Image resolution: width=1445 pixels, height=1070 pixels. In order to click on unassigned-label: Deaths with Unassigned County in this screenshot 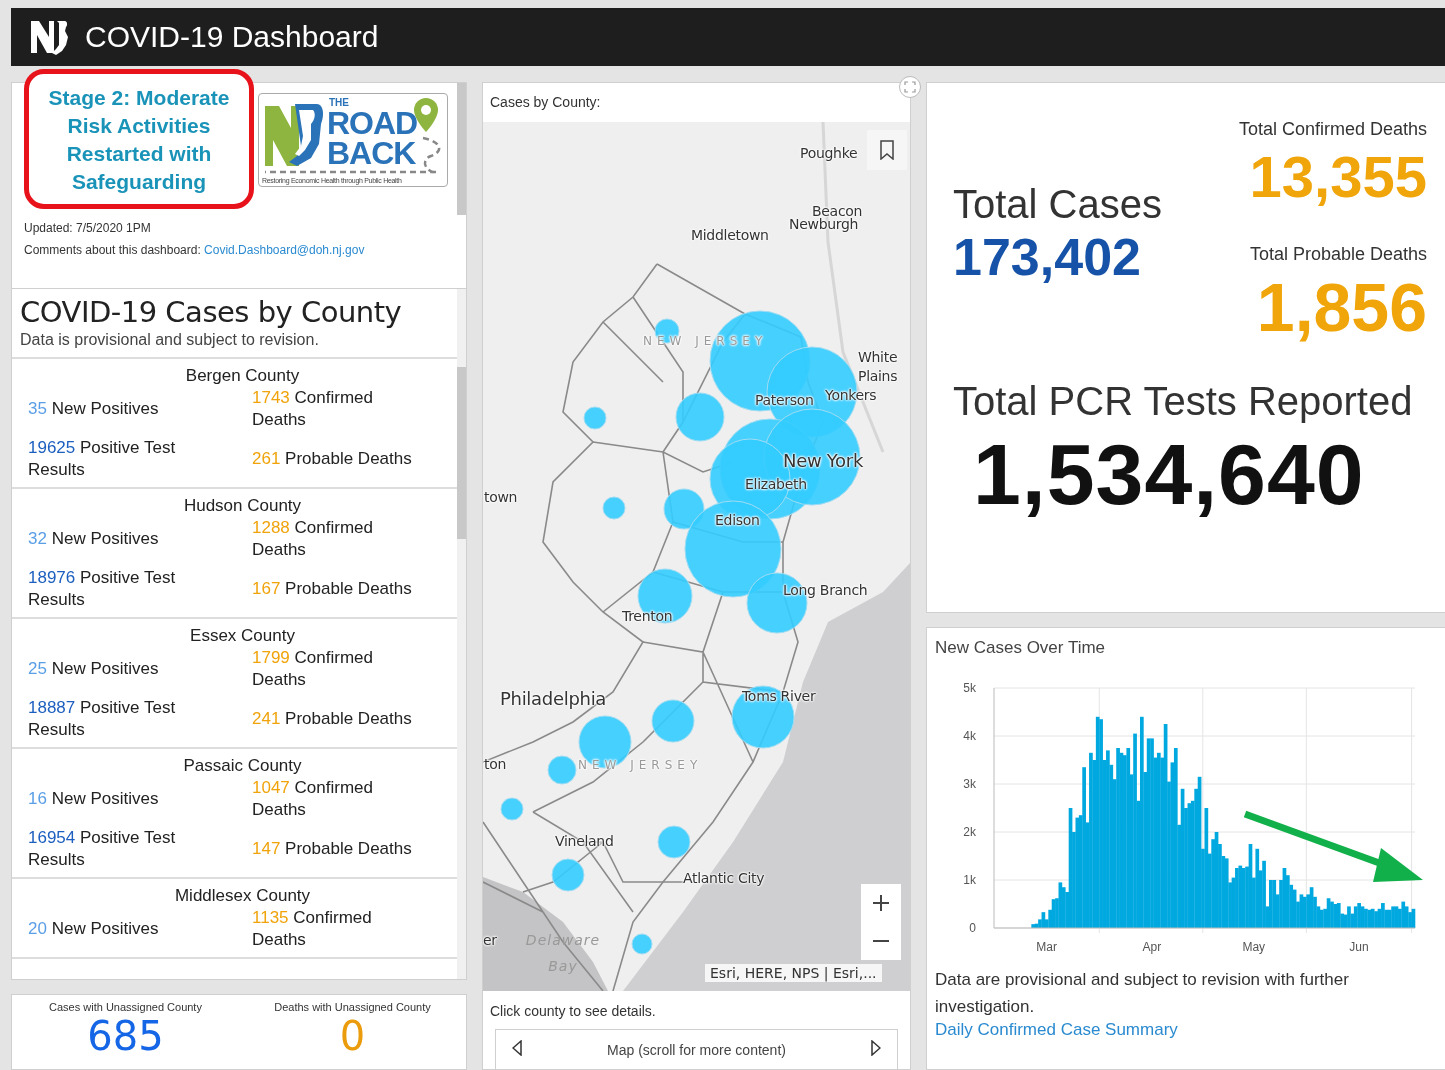, I will do `click(352, 1007)`.